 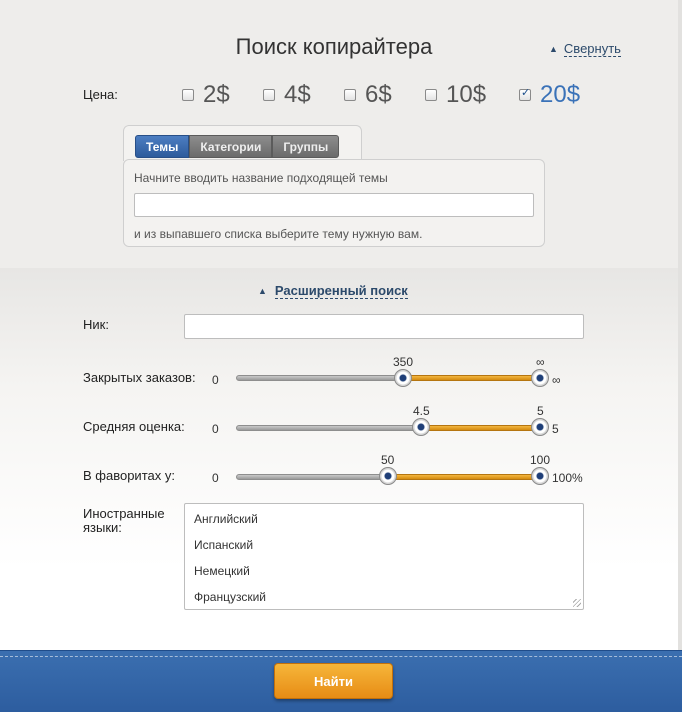 What do you see at coordinates (215, 429) in the screenshot?
I see `average-rating-min: 0` at bounding box center [215, 429].